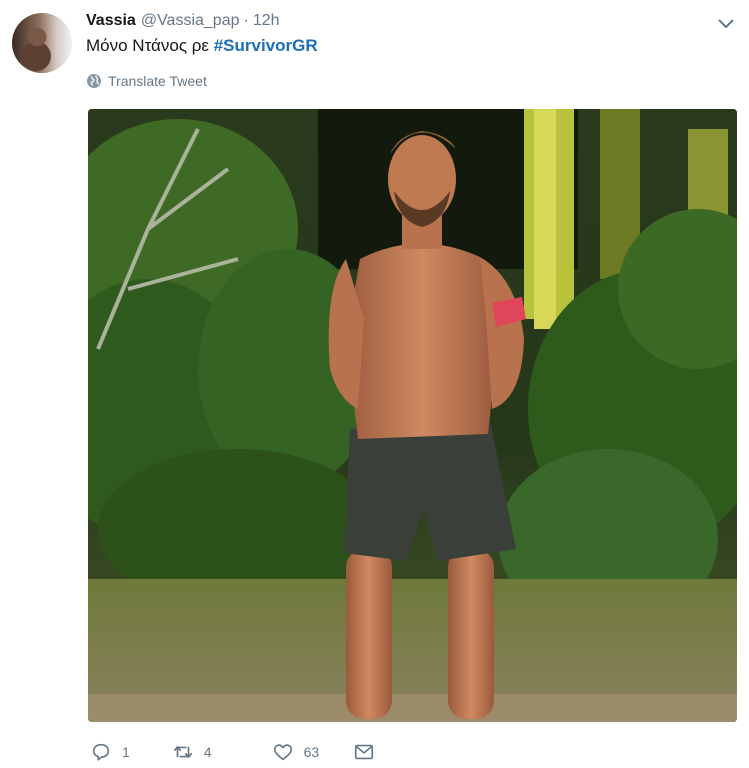 Image resolution: width=749 pixels, height=768 pixels. Describe the element at coordinates (111, 21) in the screenshot. I see `author-name: Vassia` at that location.